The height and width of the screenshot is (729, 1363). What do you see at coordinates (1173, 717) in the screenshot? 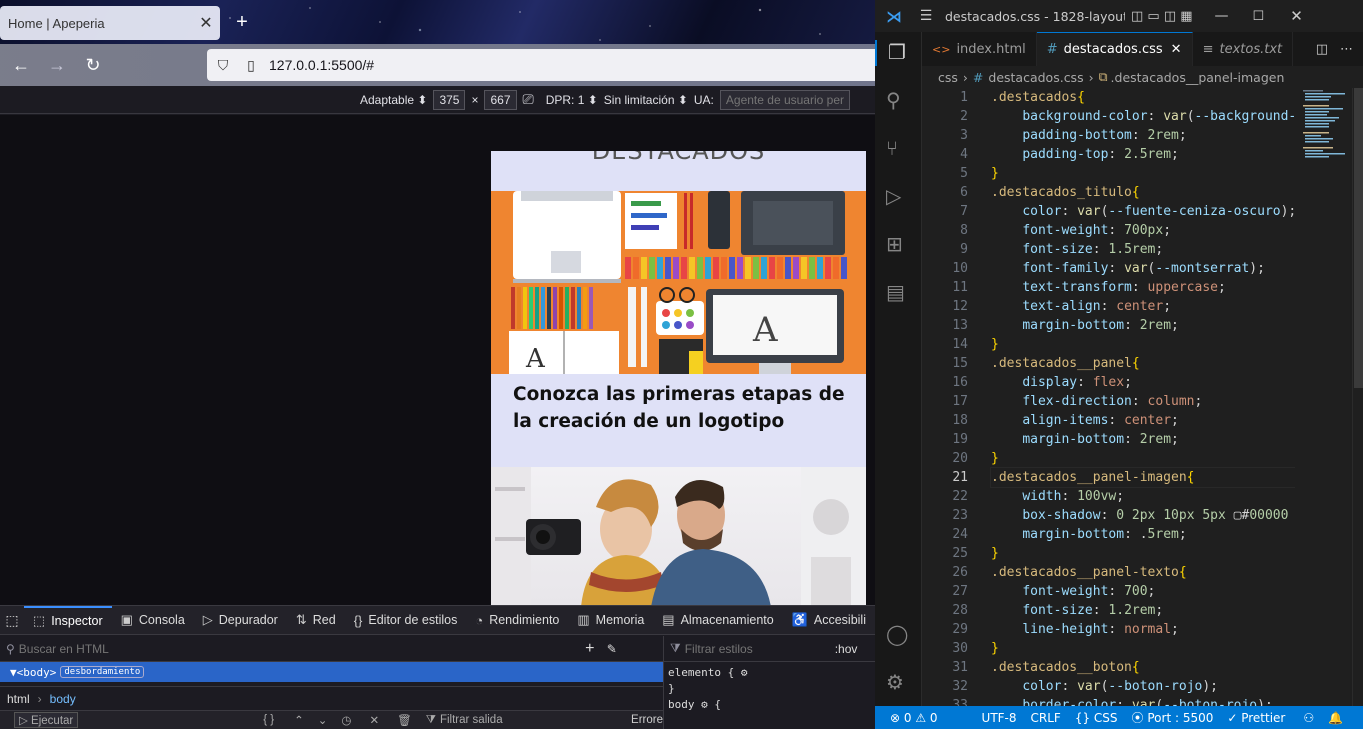
I see `live-server-port: ⦿ Port : 5500` at bounding box center [1173, 717].